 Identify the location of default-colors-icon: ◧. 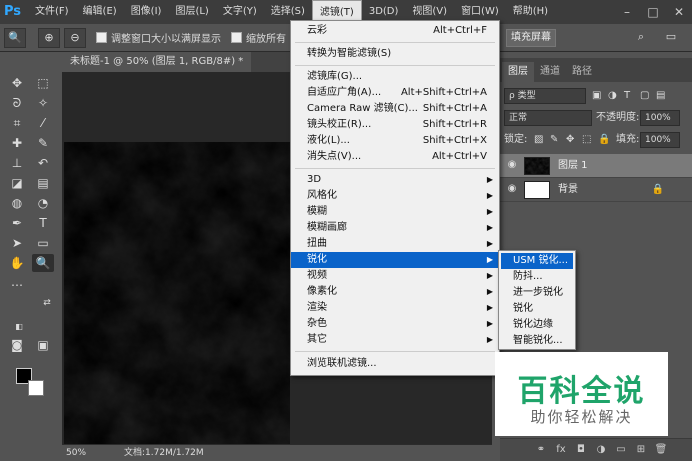
(19, 327).